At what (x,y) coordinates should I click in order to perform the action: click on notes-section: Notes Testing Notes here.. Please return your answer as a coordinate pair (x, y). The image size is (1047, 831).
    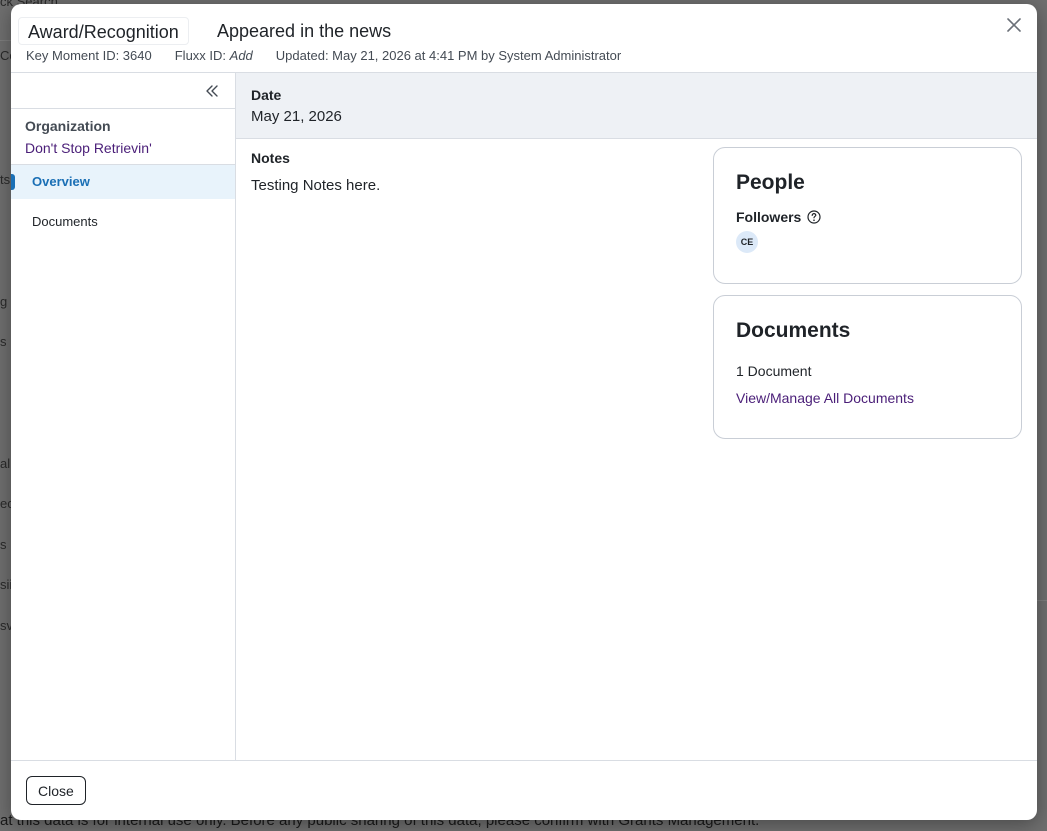
    Looking at the image, I should click on (315, 172).